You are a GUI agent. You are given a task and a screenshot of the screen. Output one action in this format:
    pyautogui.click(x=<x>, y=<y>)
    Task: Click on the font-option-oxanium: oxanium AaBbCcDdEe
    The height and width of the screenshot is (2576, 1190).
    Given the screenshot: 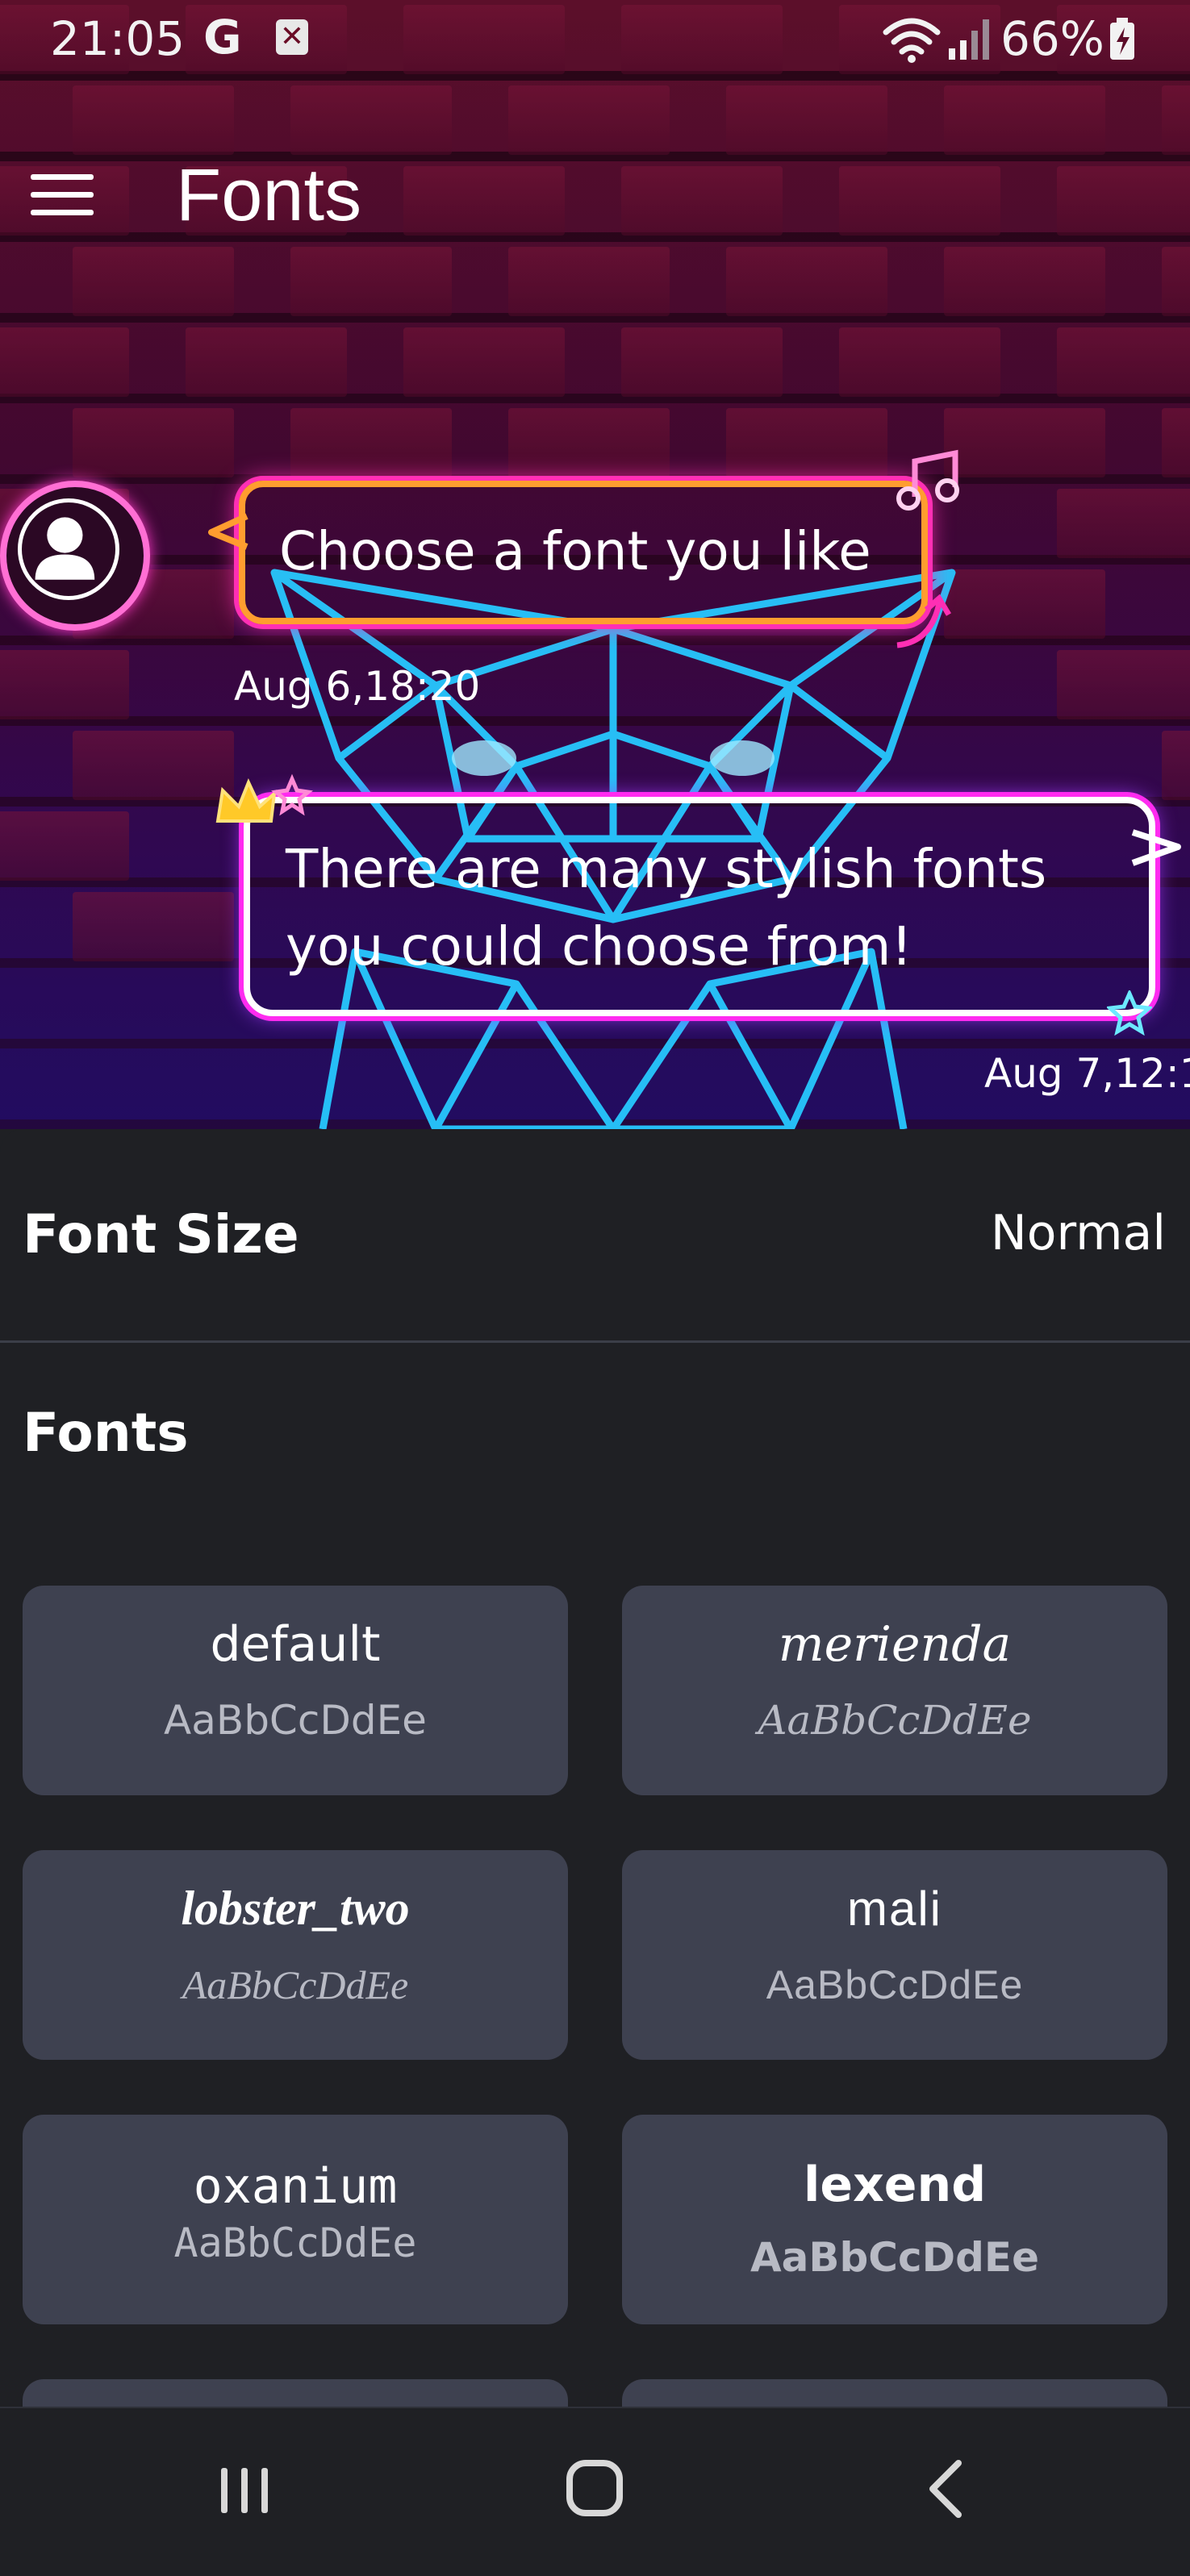 What is the action you would take?
    pyautogui.click(x=295, y=2219)
    